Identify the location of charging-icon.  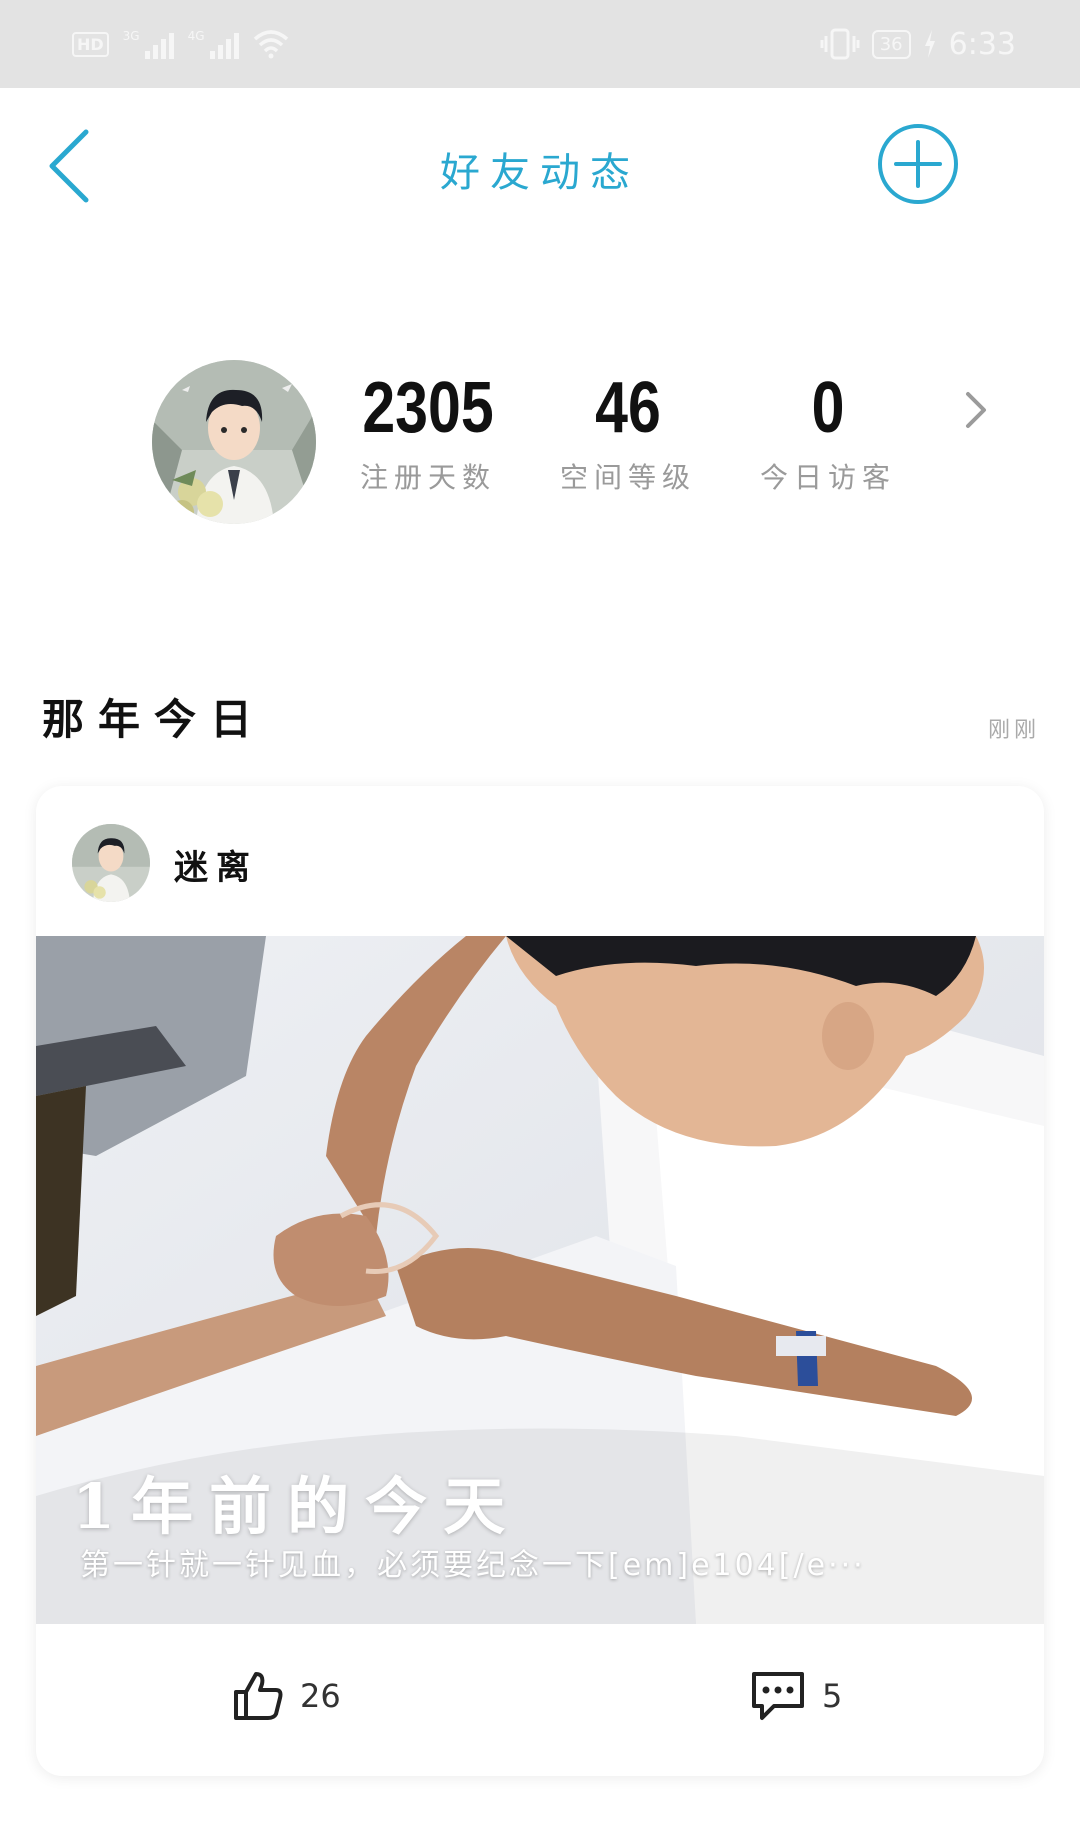
(929, 44).